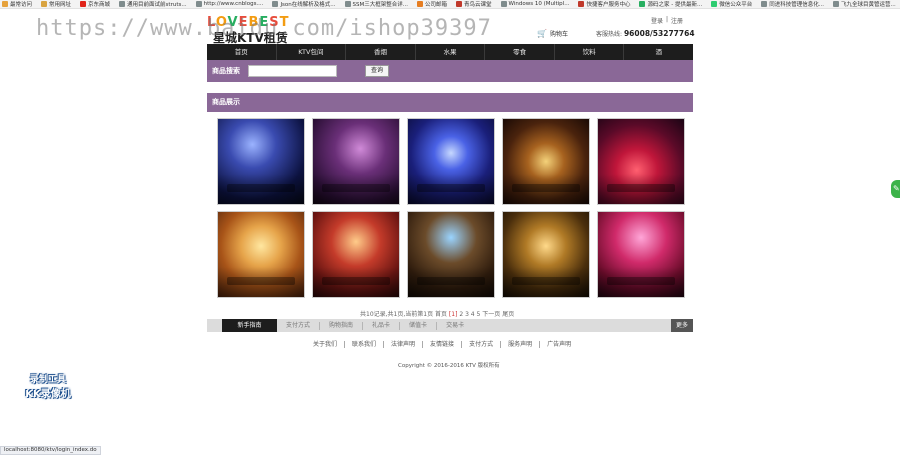  Describe the element at coordinates (44, 4) in the screenshot. I see `folder-icon` at that location.